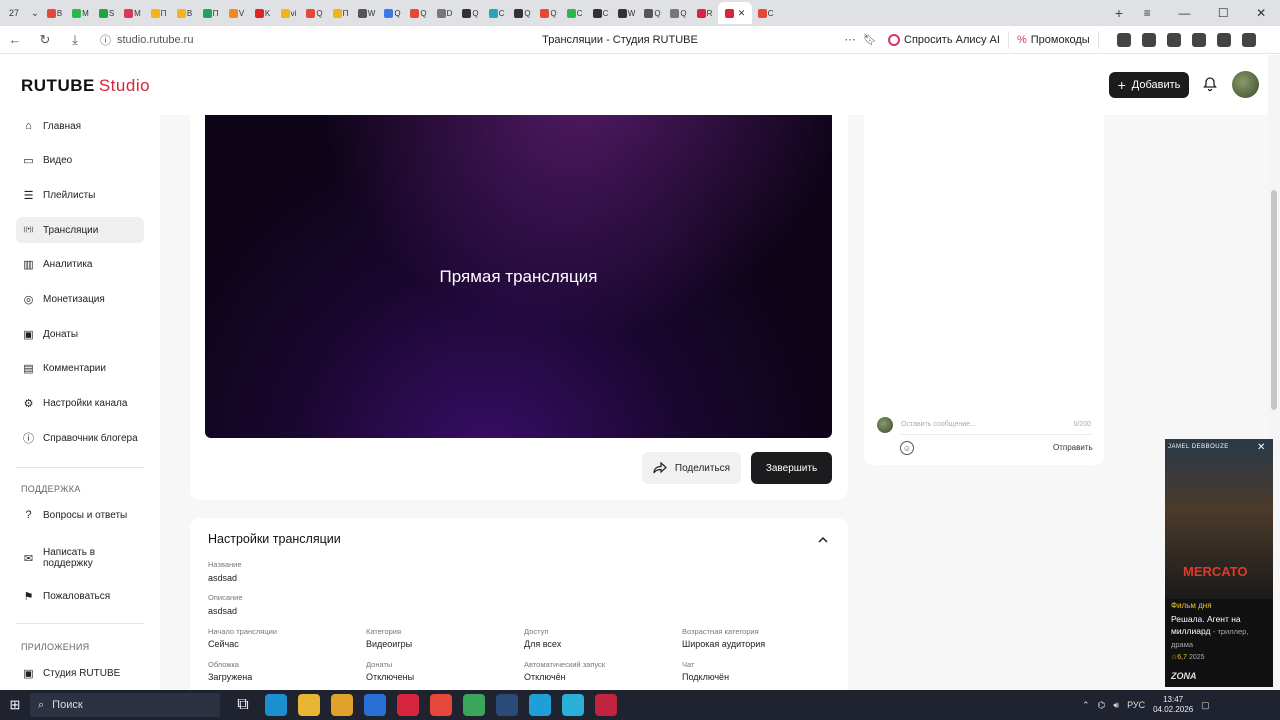 Image resolution: width=1280 pixels, height=720 pixels. Describe the element at coordinates (85, 86) in the screenshot. I see `logo: RUTUBE Studio` at that location.